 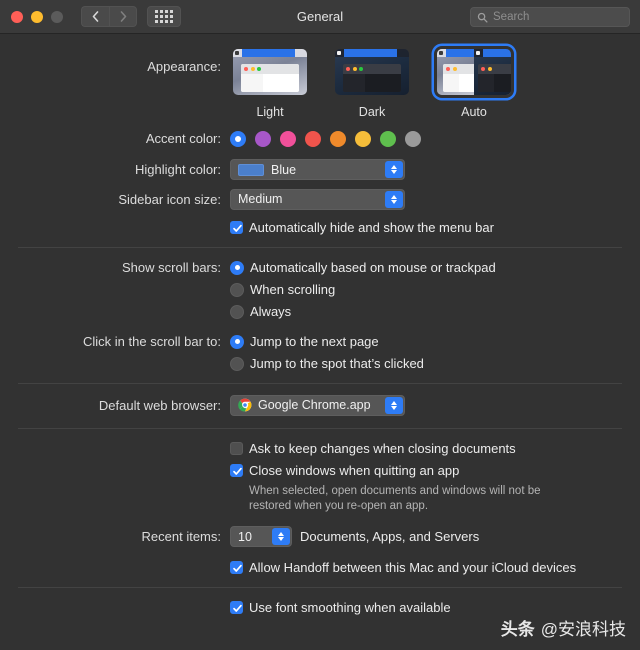 I want to click on accent-color-row: Accent color:, so click(x=320, y=139).